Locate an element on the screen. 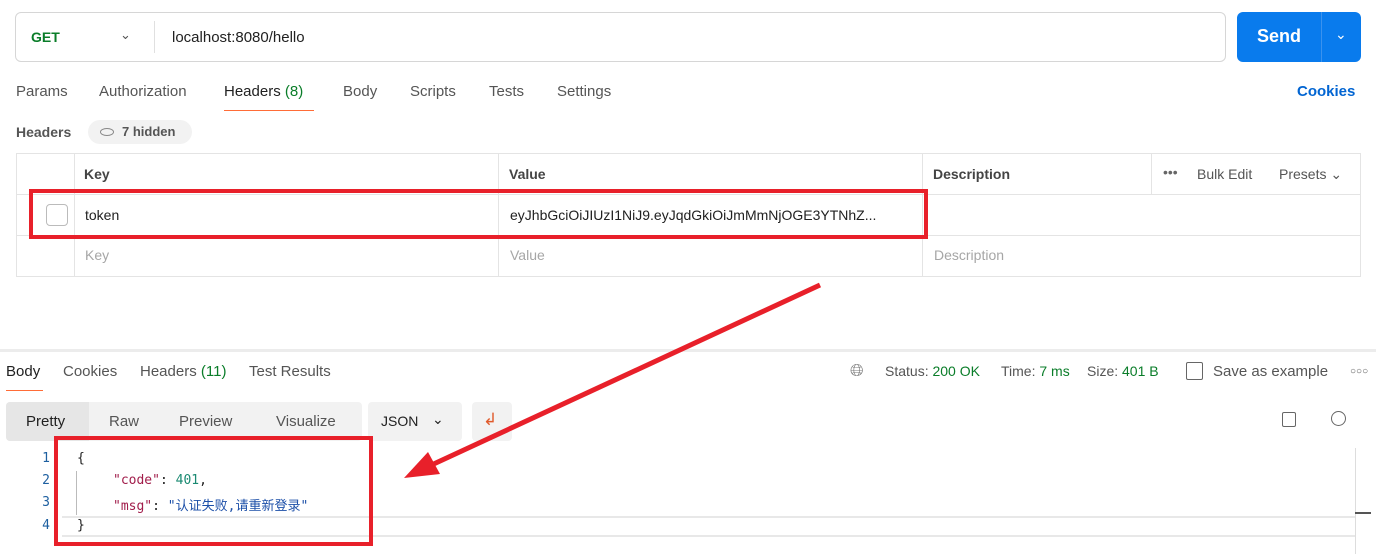  arrow-head is located at coordinates (422, 465).